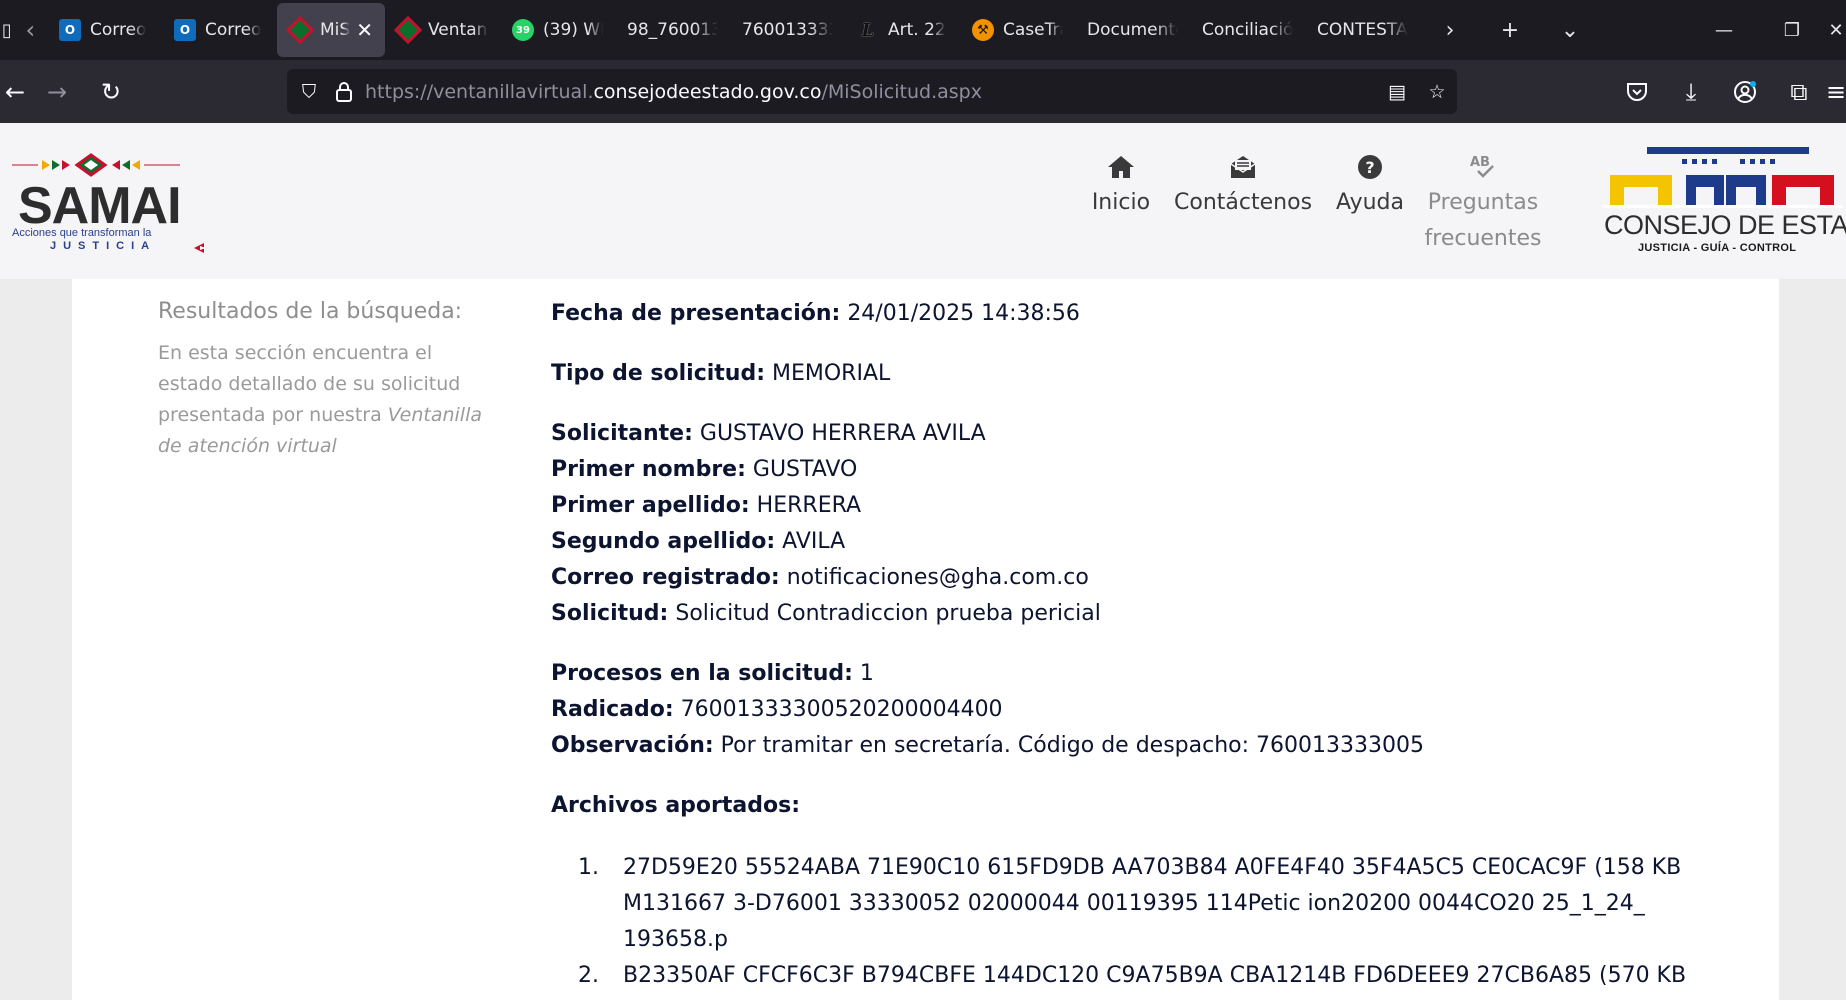 This screenshot has width=1846, height=1000. What do you see at coordinates (1480, 162) in the screenshot?
I see `svg-text: AB` at bounding box center [1480, 162].